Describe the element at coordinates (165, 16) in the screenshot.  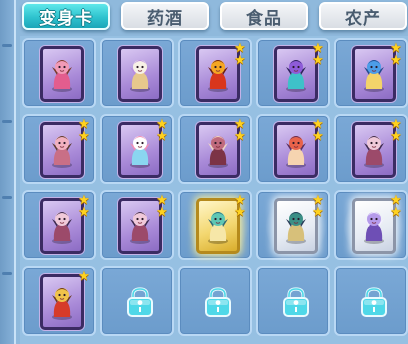
I see `tab-medicinal-wine: 药酒` at that location.